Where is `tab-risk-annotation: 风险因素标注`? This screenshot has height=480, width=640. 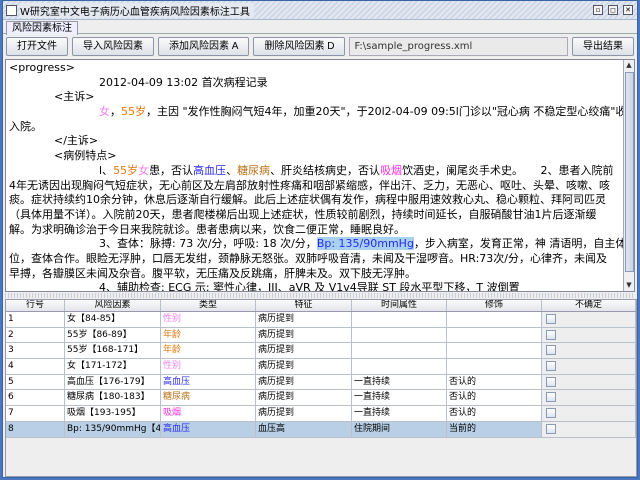
tab-risk-annotation: 风险因素标注 is located at coordinates (42, 28).